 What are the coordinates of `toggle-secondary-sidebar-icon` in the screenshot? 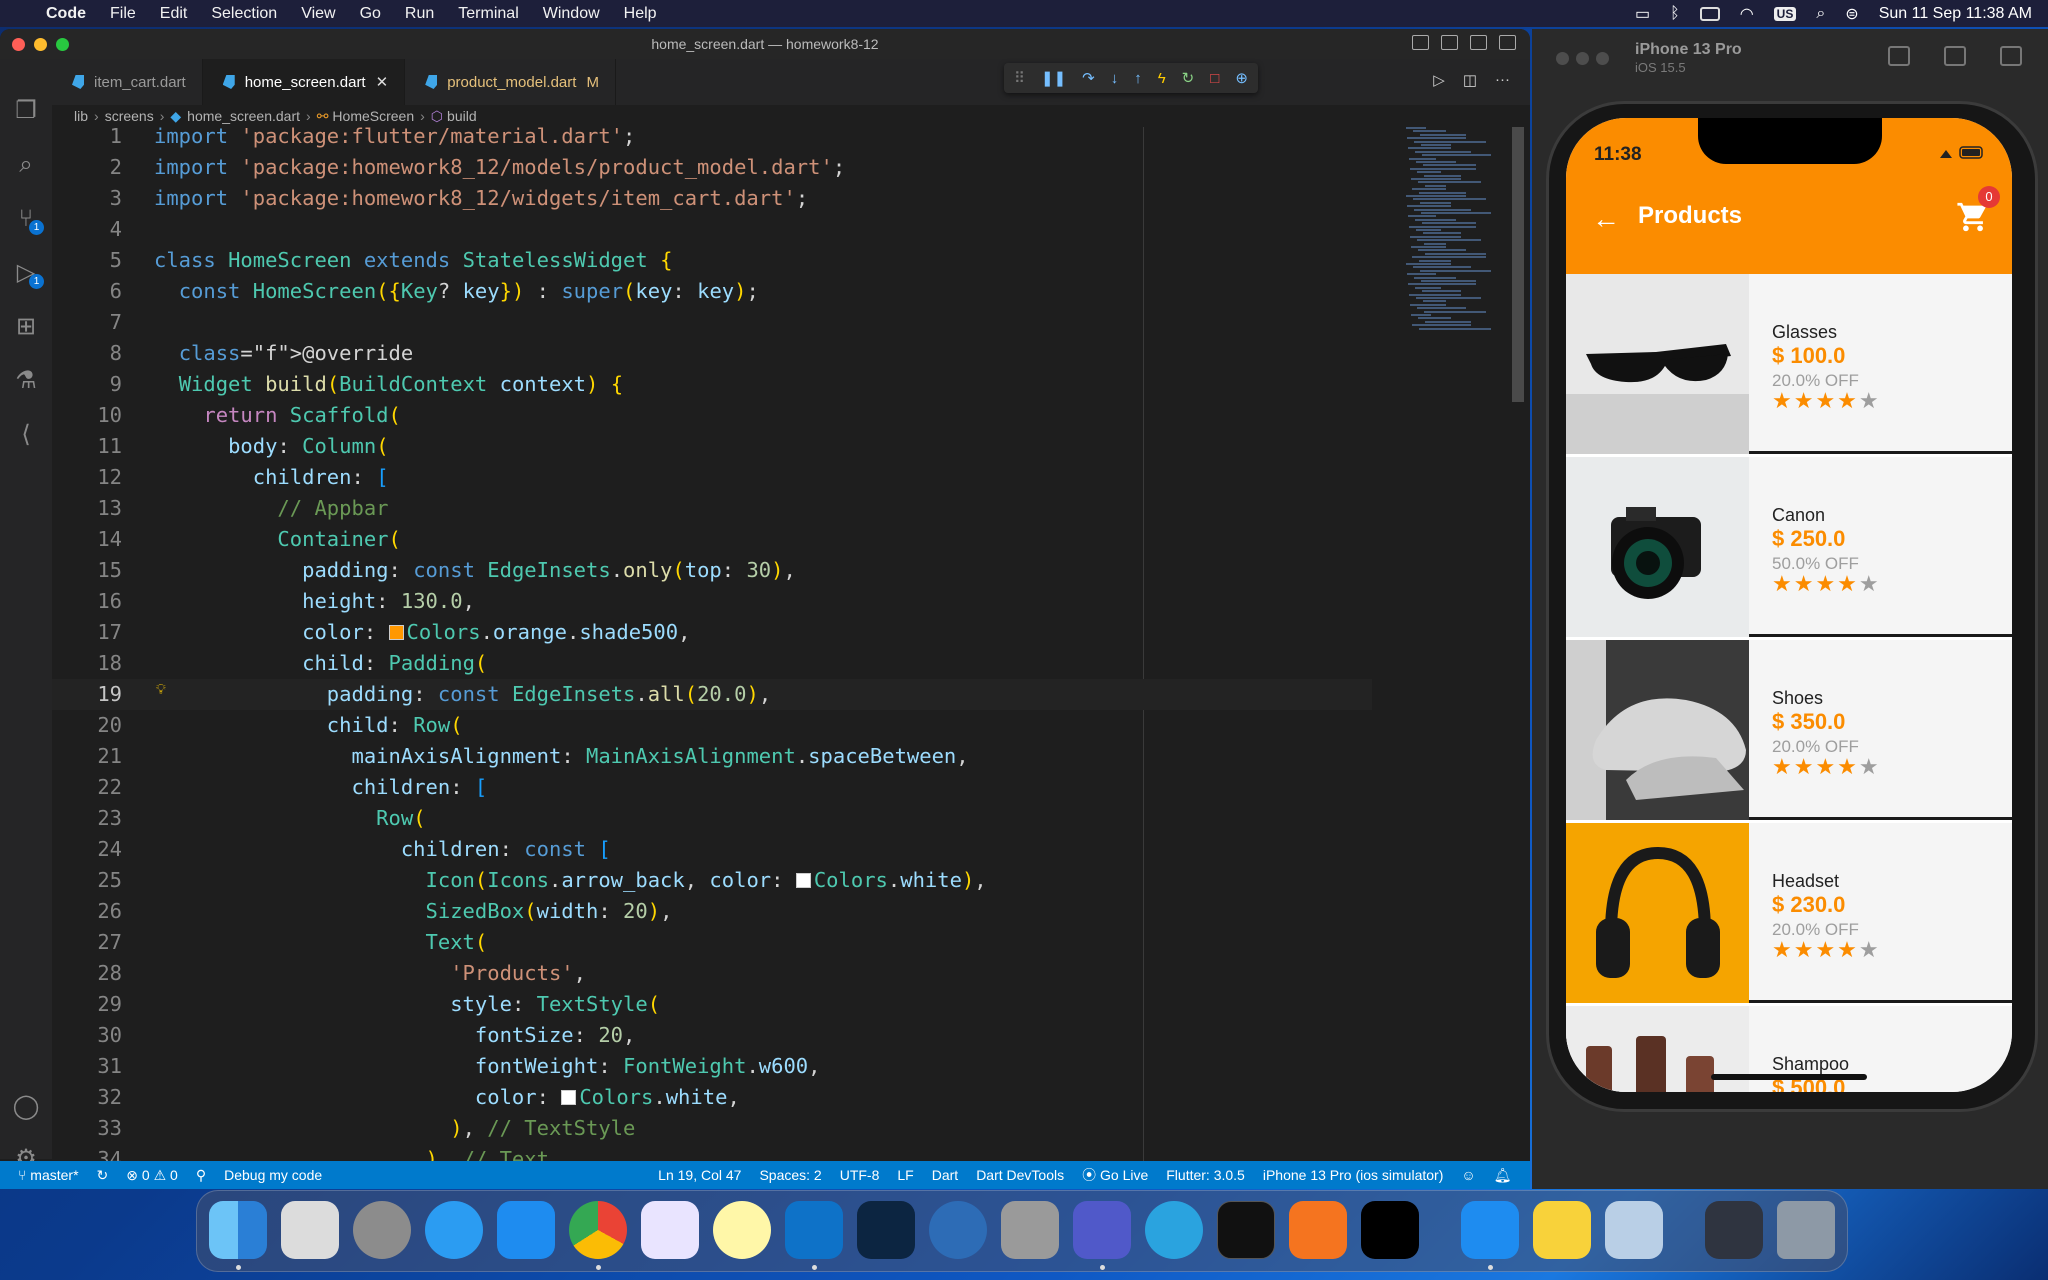 It's located at (1478, 42).